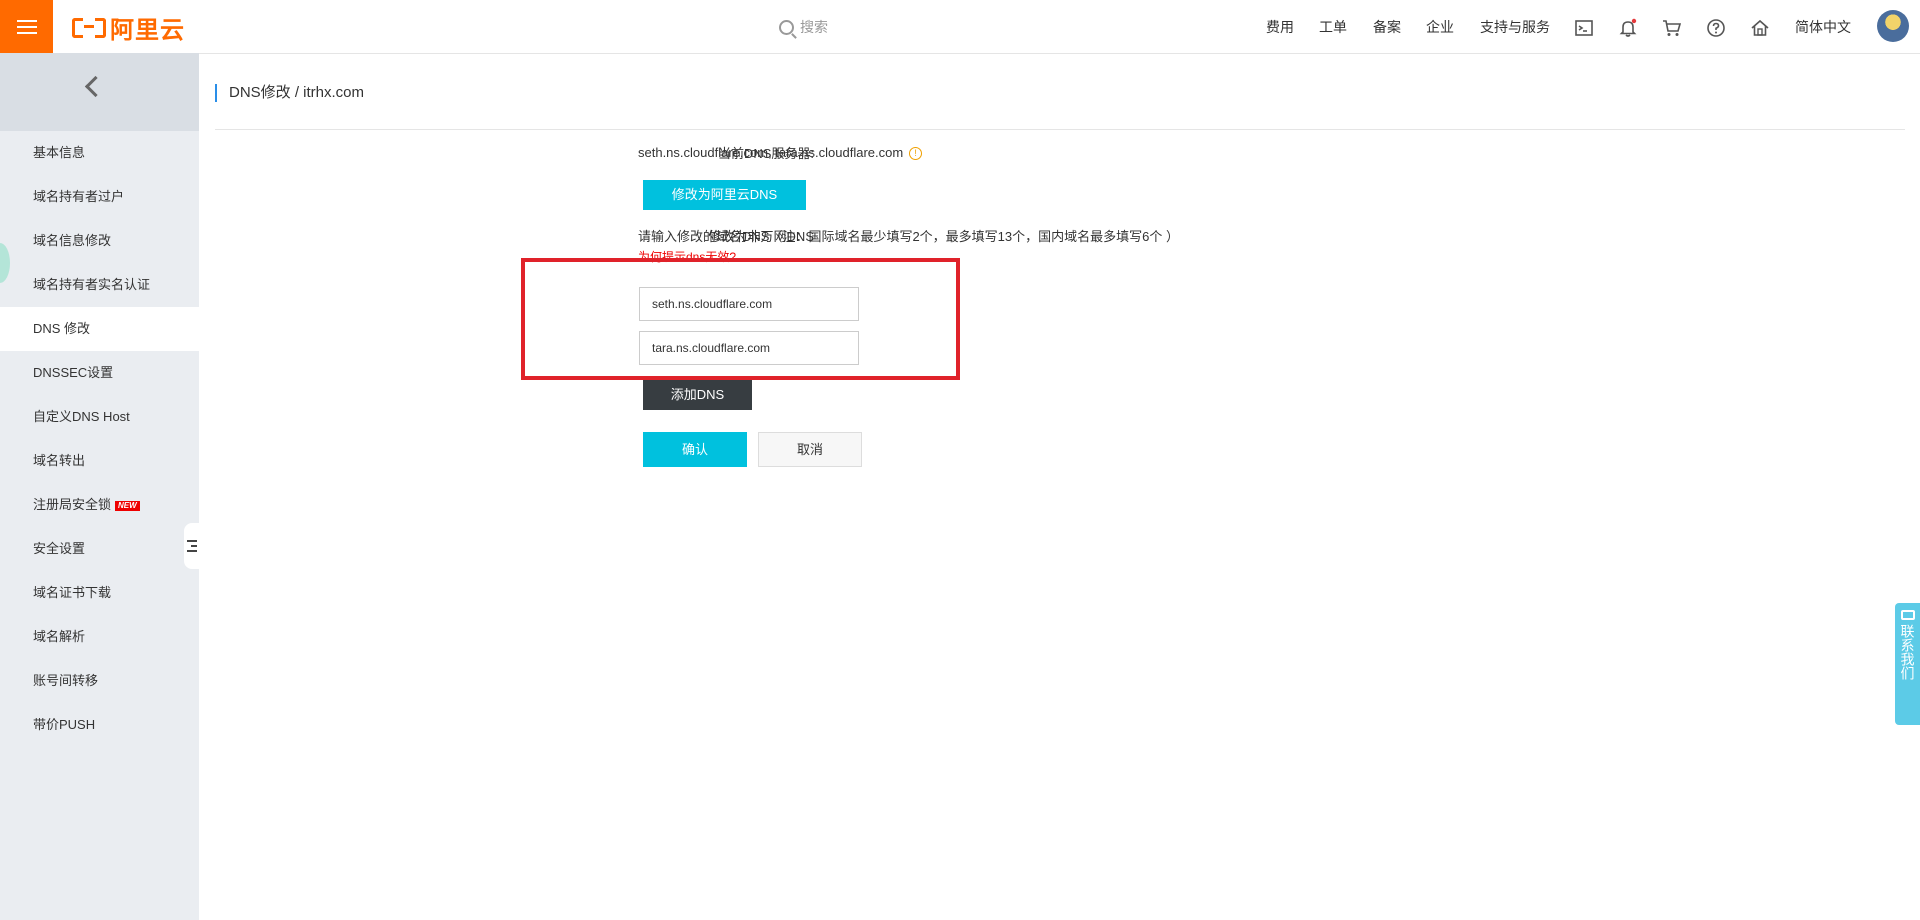 This screenshot has height=920, width=1920. I want to click on sidebar-item-label: DNSSEC设置, so click(73, 372).